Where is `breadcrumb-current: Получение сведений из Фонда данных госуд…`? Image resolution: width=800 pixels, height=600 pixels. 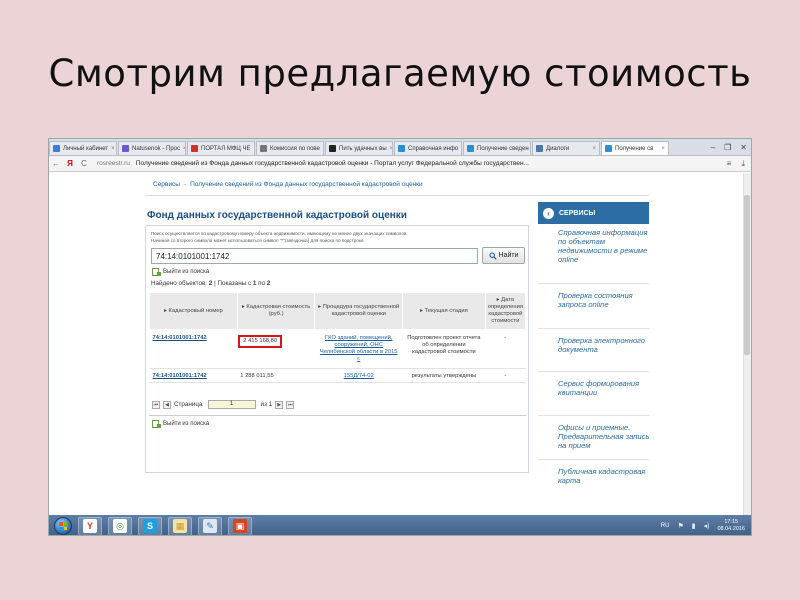
breadcrumb-current: Получение сведений из Фонда данных госуд… is located at coordinates (306, 184).